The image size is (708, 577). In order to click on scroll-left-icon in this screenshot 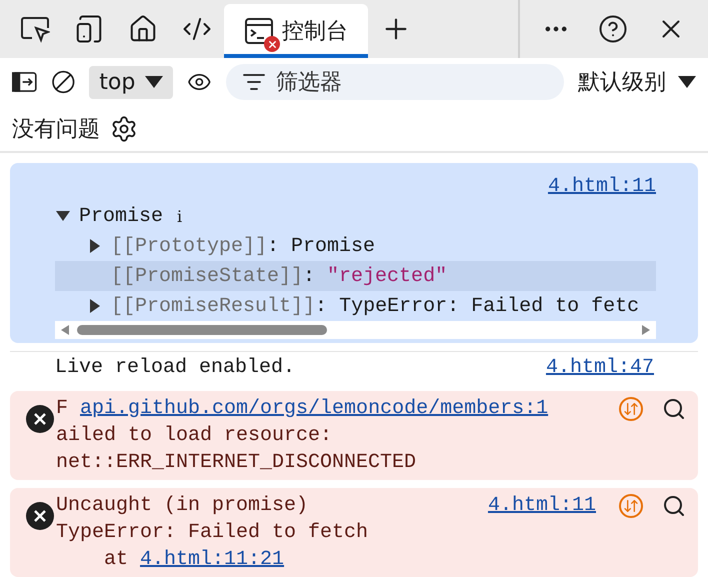, I will do `click(65, 330)`.